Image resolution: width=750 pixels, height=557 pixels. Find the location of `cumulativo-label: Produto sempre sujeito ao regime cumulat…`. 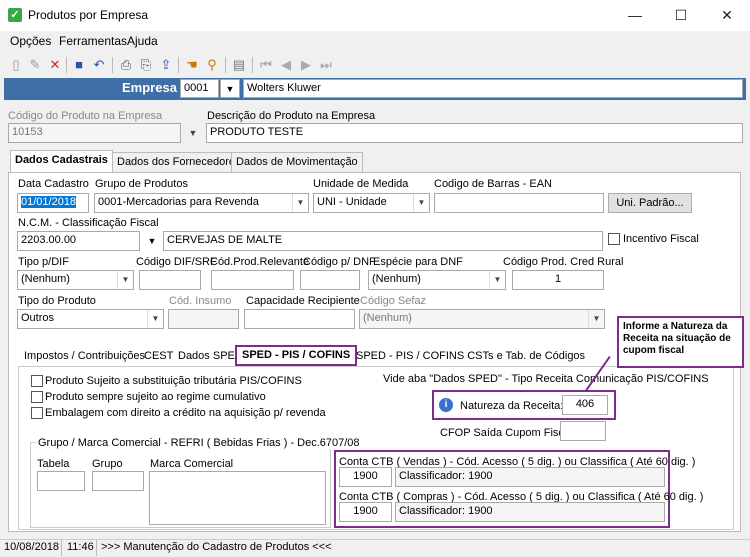

cumulativo-label: Produto sempre sujeito ao regime cumulat… is located at coordinates (155, 397).